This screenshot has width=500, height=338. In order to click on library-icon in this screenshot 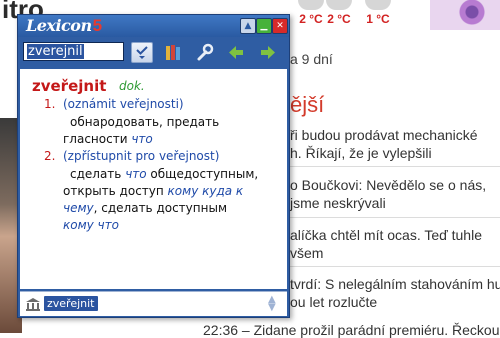, I will do `click(33, 304)`.